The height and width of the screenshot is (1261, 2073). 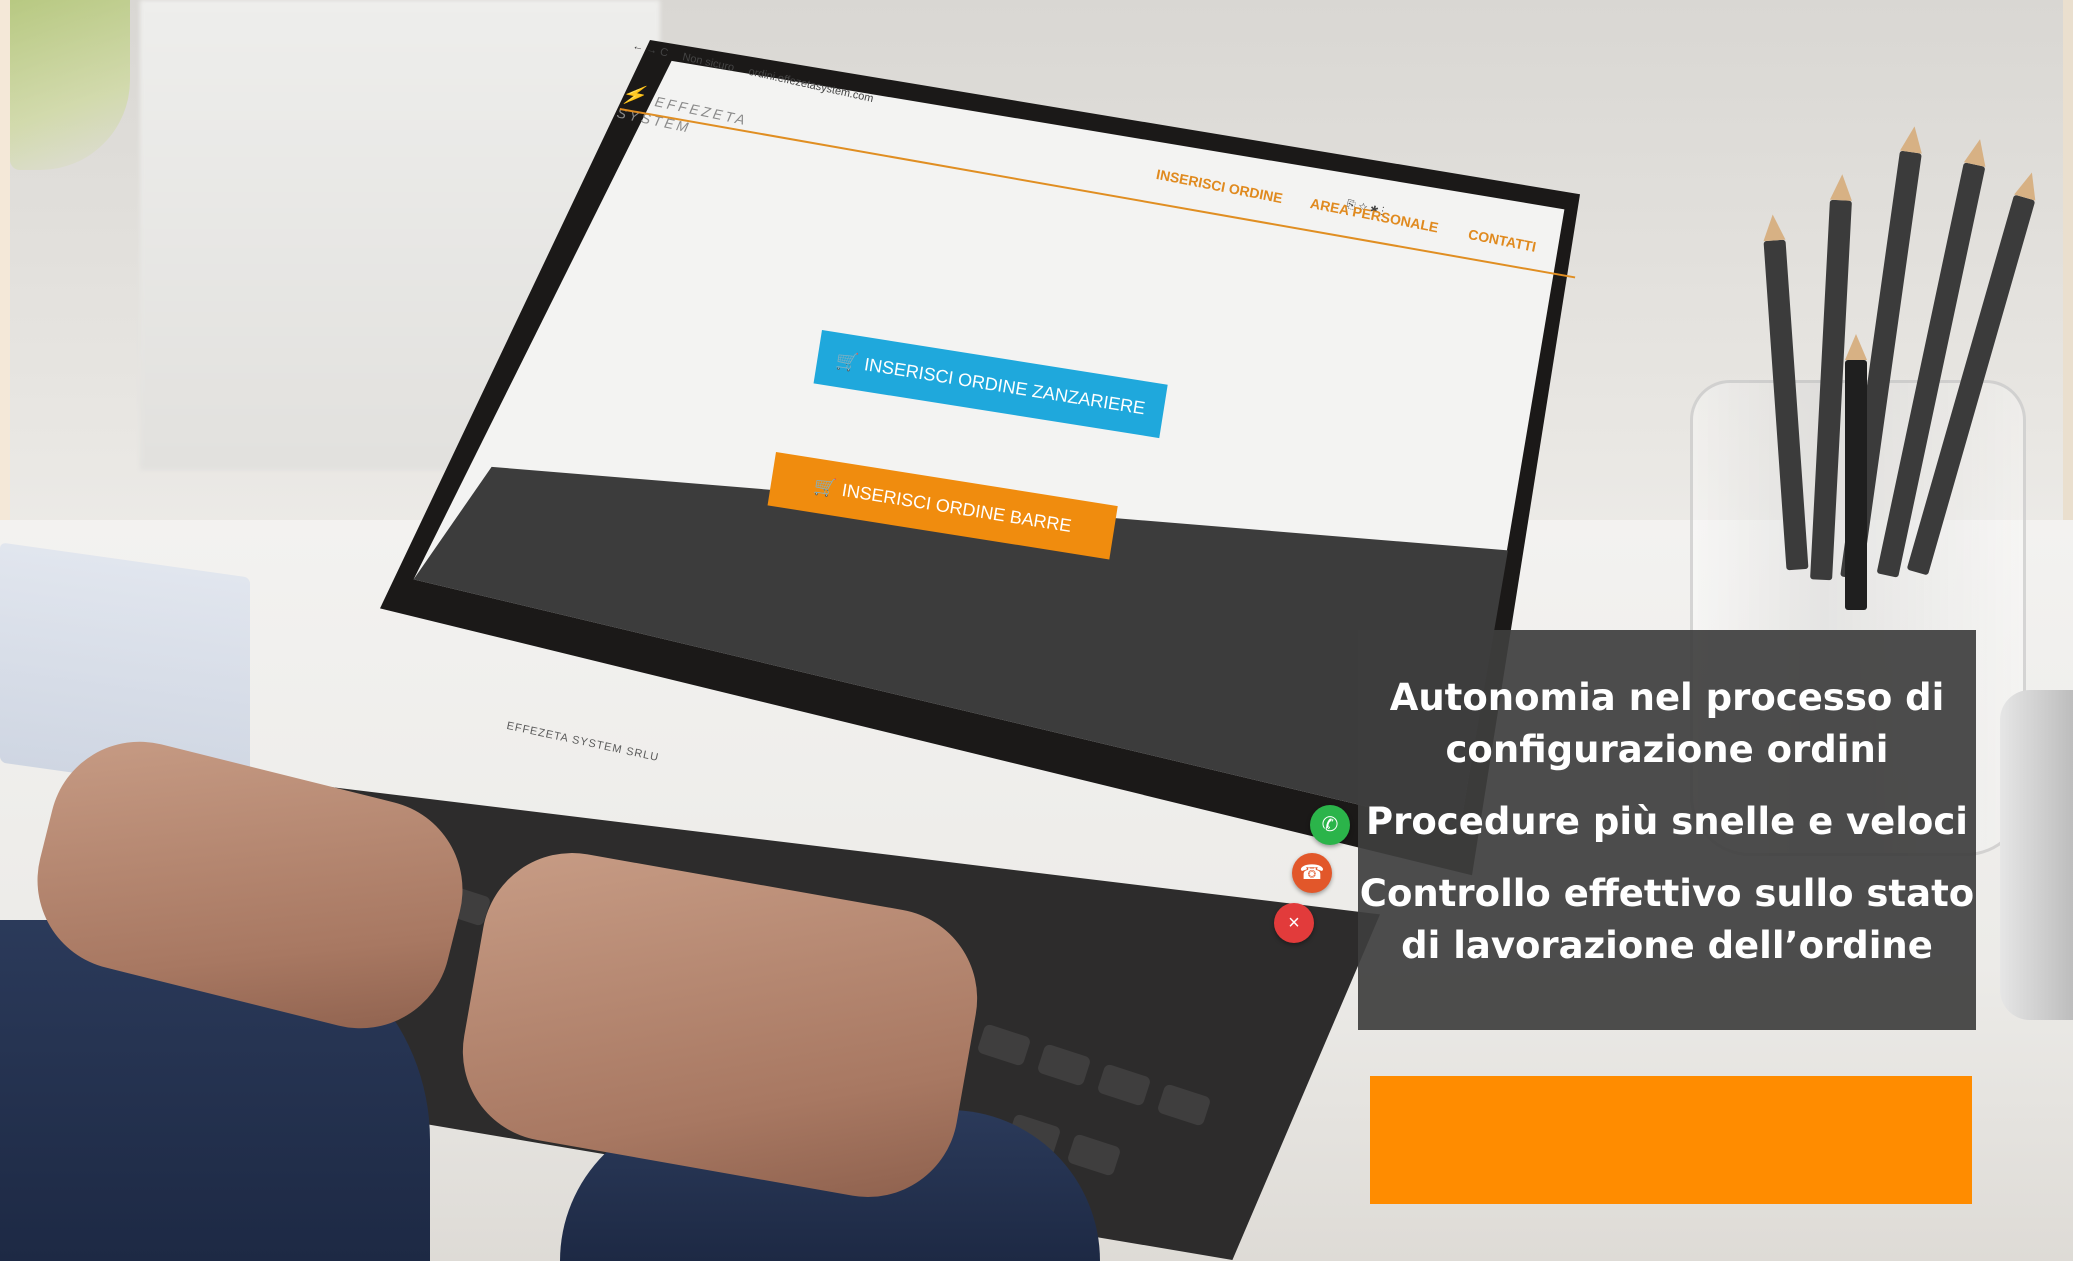 What do you see at coordinates (1667, 821) in the screenshot?
I see `feature-line: Procedure più snelle e veloci` at bounding box center [1667, 821].